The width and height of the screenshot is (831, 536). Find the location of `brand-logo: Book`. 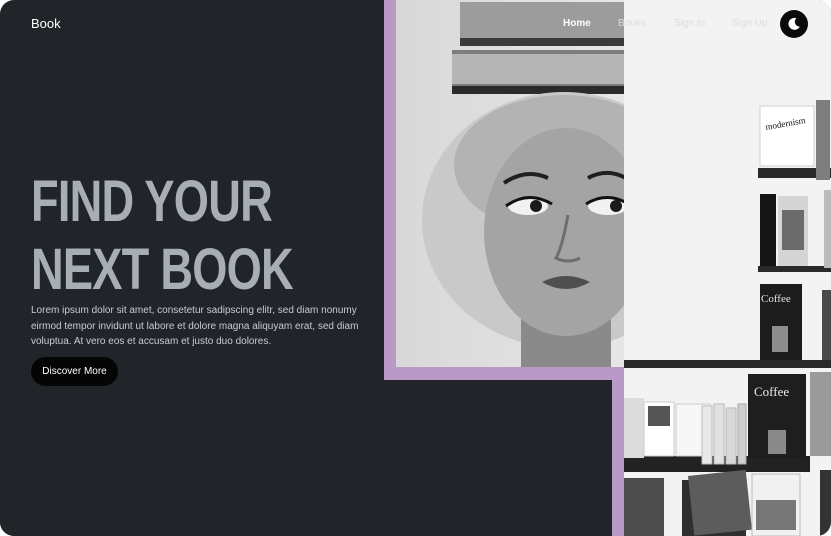

brand-logo: Book is located at coordinates (46, 23).